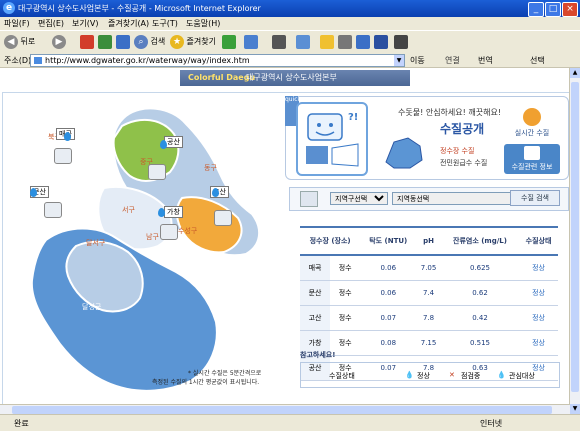 The width and height of the screenshot is (580, 431). What do you see at coordinates (553, 9) in the screenshot?
I see `maximize-button: □` at bounding box center [553, 9].